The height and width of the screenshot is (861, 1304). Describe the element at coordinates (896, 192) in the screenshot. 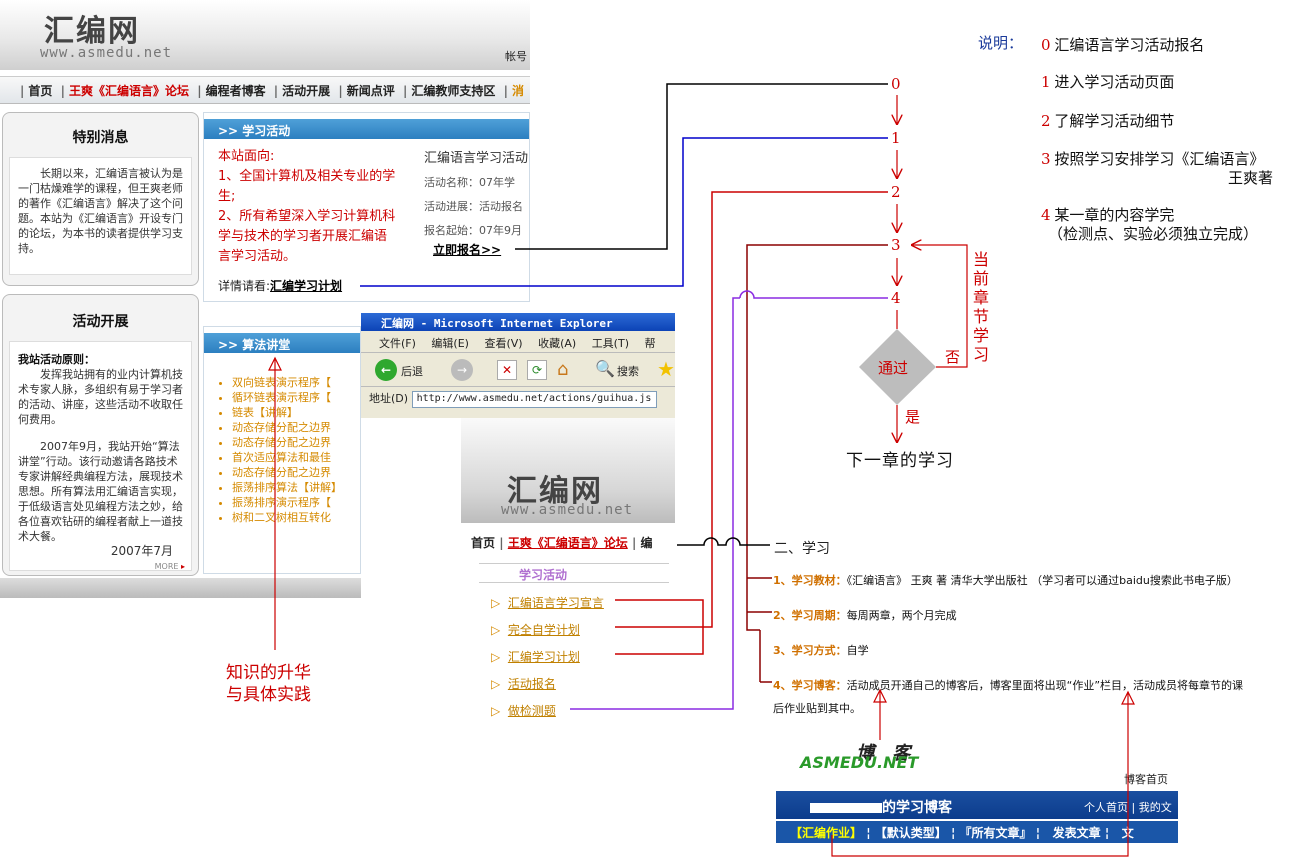

I see `flow-node-2: 2` at that location.